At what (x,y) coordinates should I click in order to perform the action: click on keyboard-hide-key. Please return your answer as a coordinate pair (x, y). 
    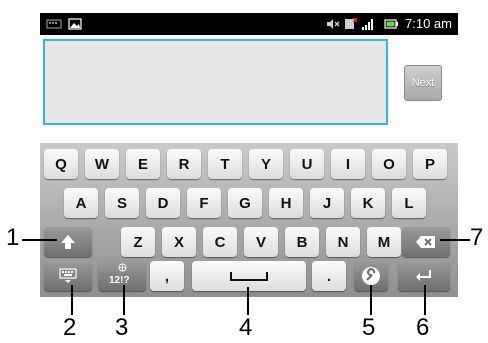
    Looking at the image, I should click on (68, 276).